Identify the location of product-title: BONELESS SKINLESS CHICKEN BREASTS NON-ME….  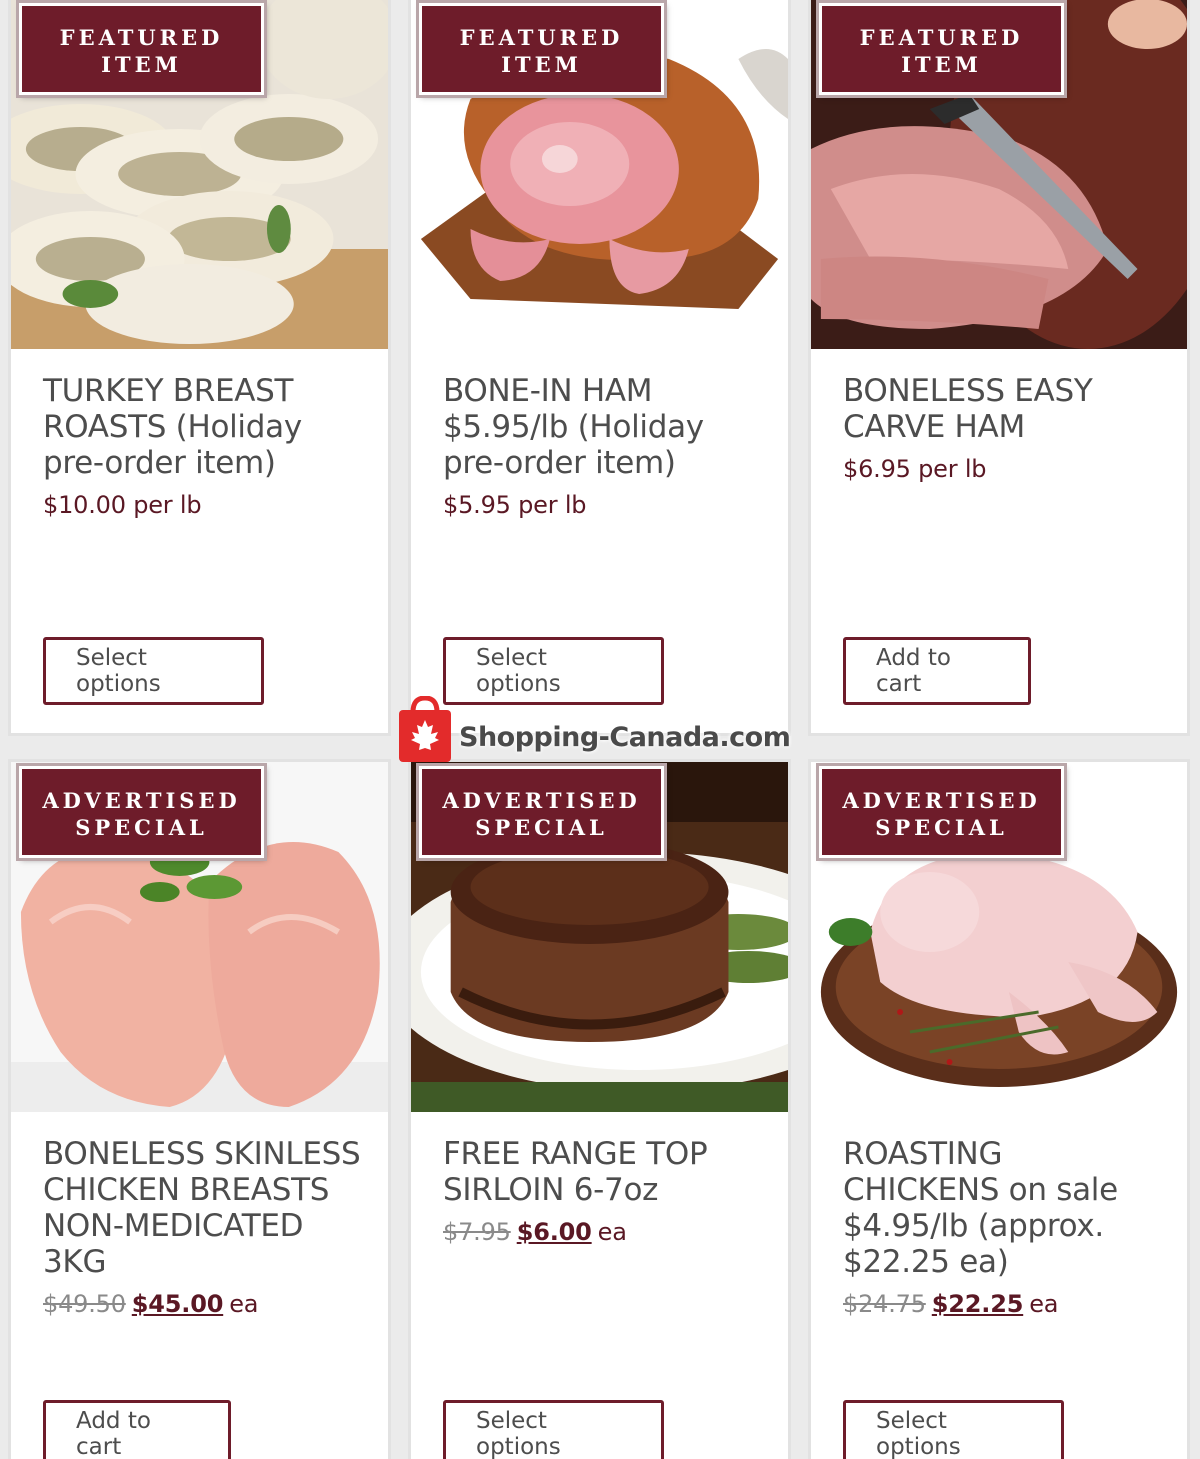
(205, 1229).